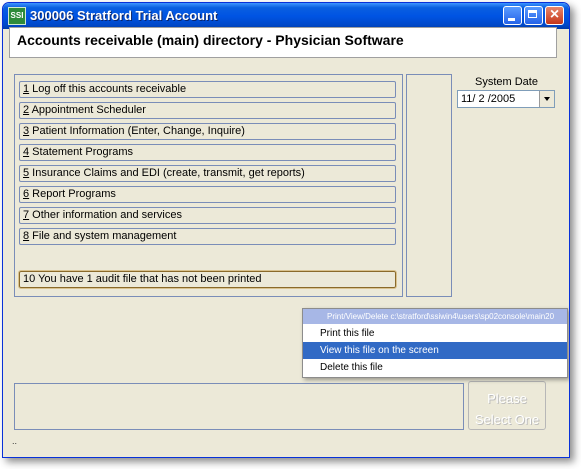  I want to click on menu-item-file-management: 8 File and system management, so click(207, 236).